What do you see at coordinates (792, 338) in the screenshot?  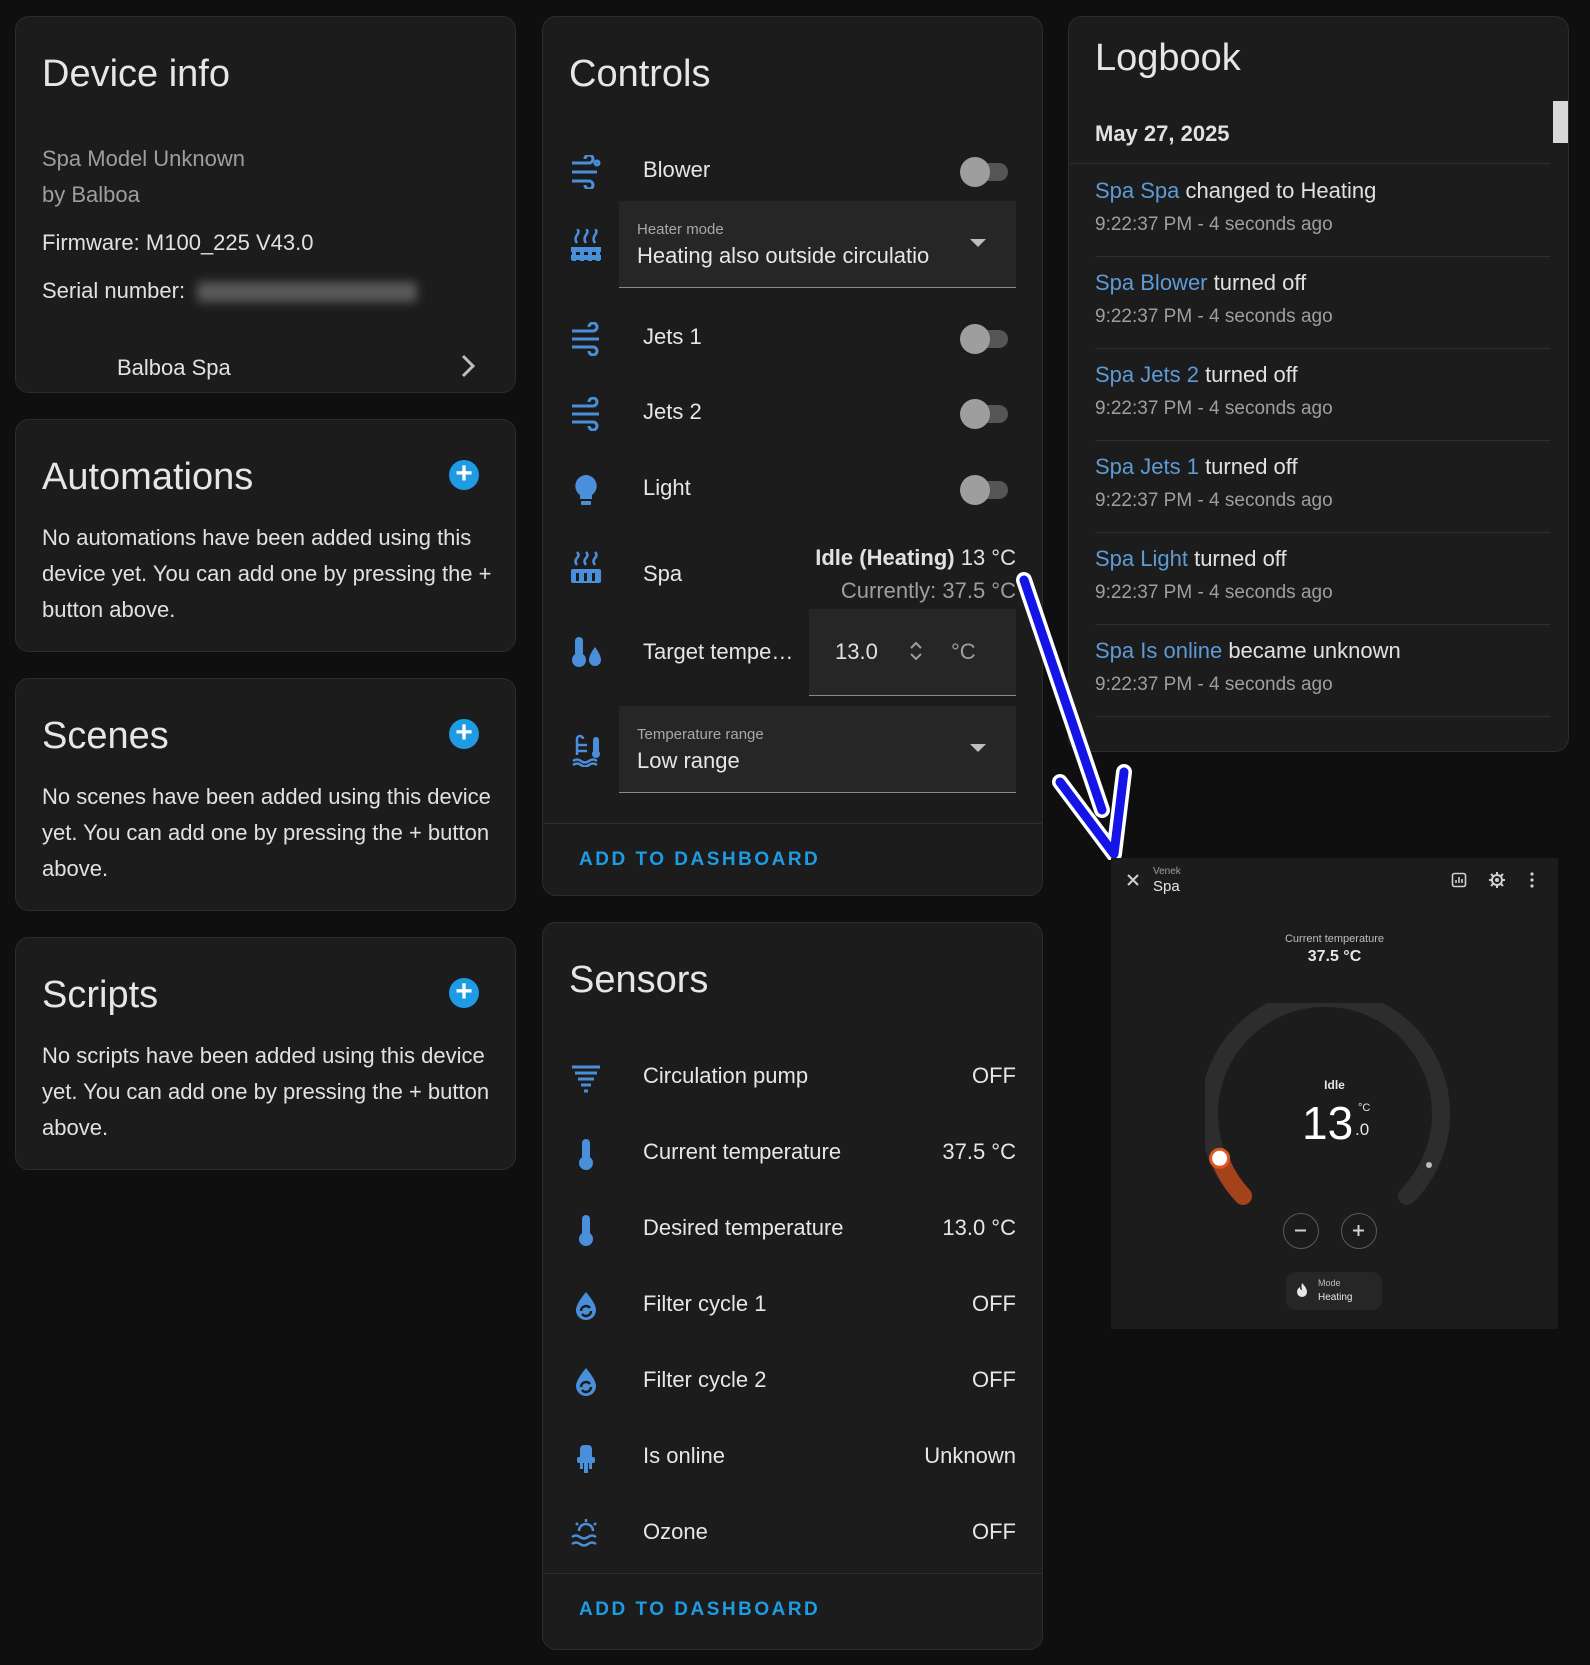 I see `jets1-row: Jets 1` at bounding box center [792, 338].